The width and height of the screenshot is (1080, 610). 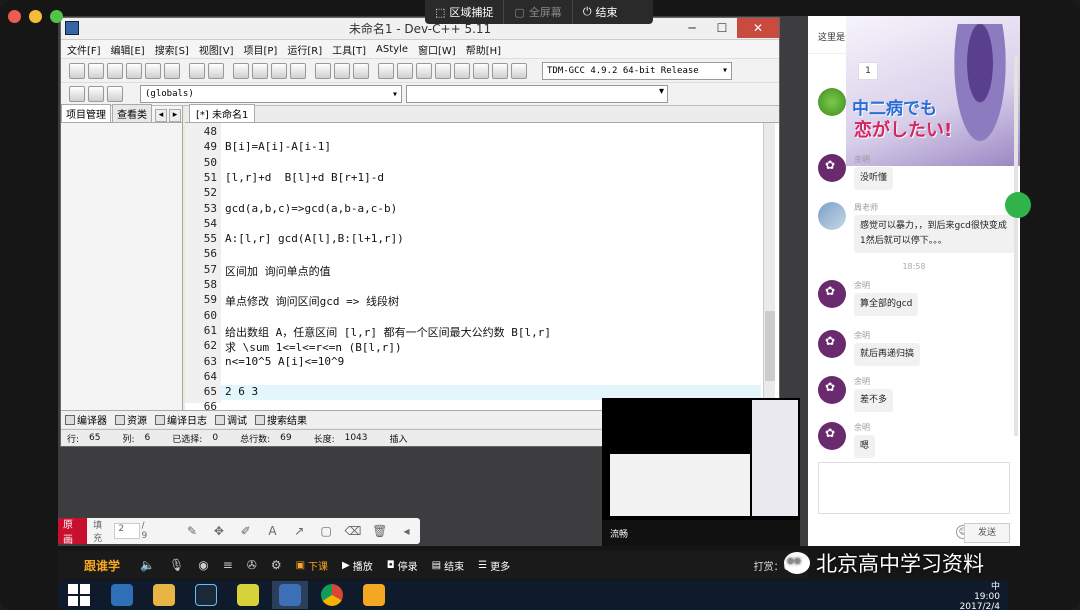 I want to click on minimize-button: ─, so click(x=692, y=28).